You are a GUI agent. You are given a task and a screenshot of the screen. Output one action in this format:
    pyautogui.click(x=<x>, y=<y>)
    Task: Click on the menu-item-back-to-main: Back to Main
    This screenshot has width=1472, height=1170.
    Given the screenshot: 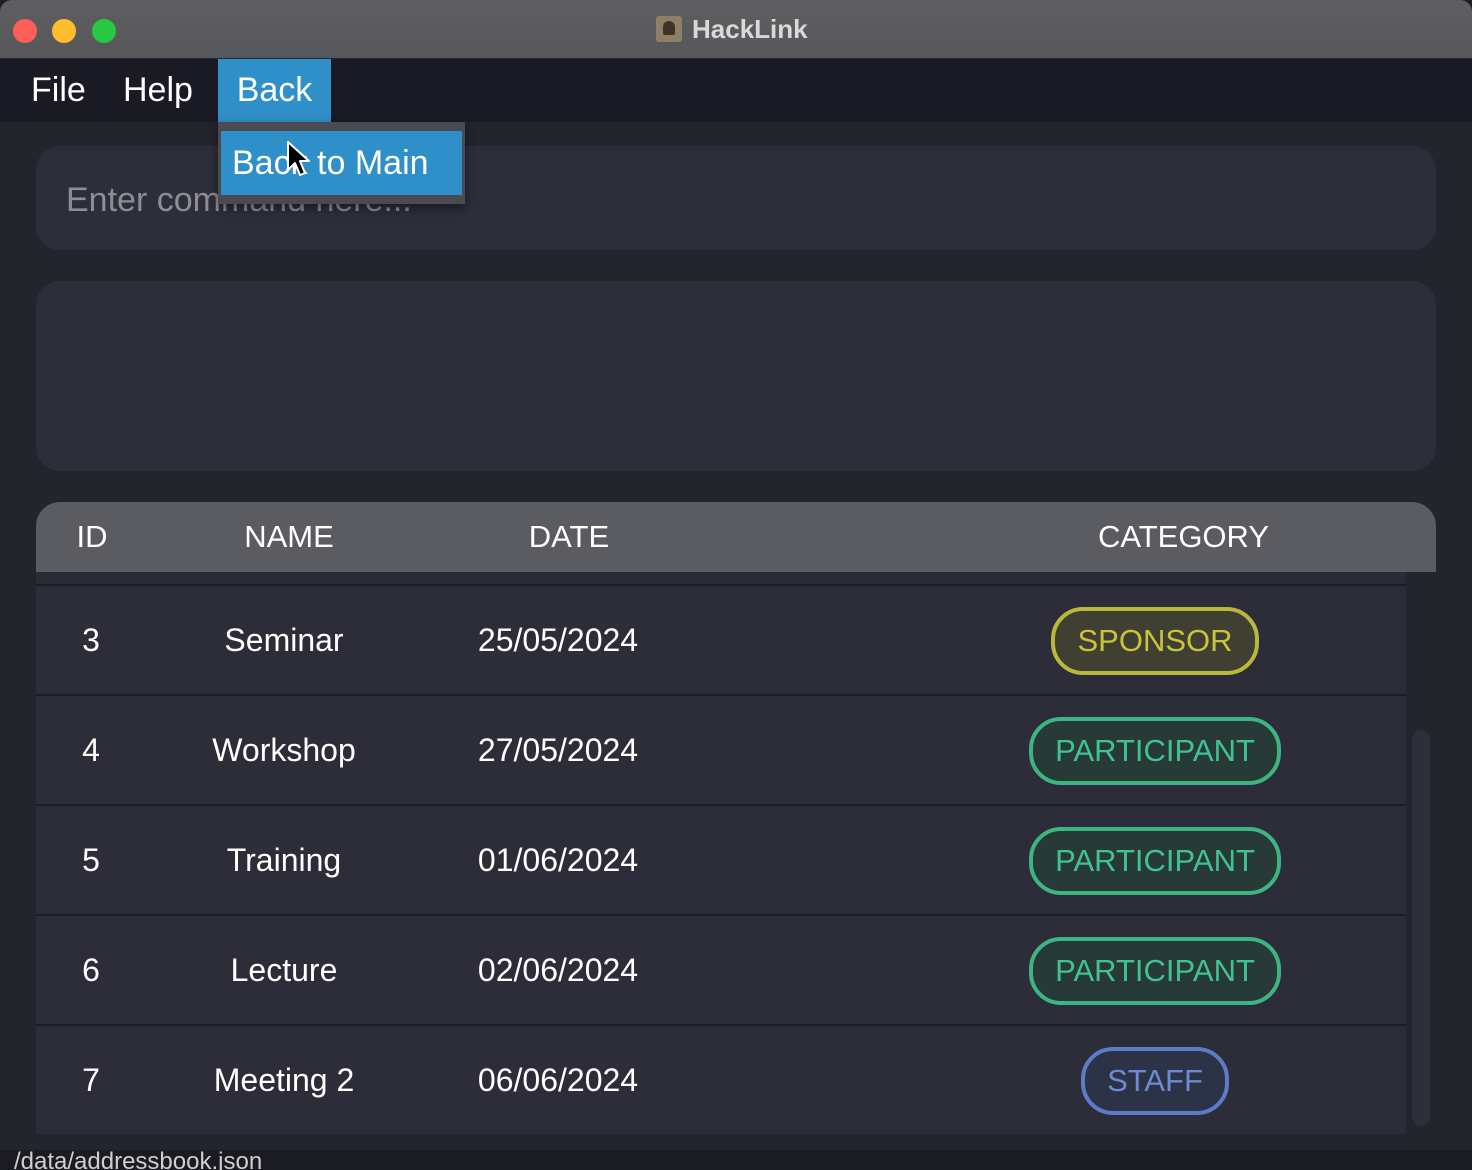 What is the action you would take?
    pyautogui.click(x=341, y=163)
    